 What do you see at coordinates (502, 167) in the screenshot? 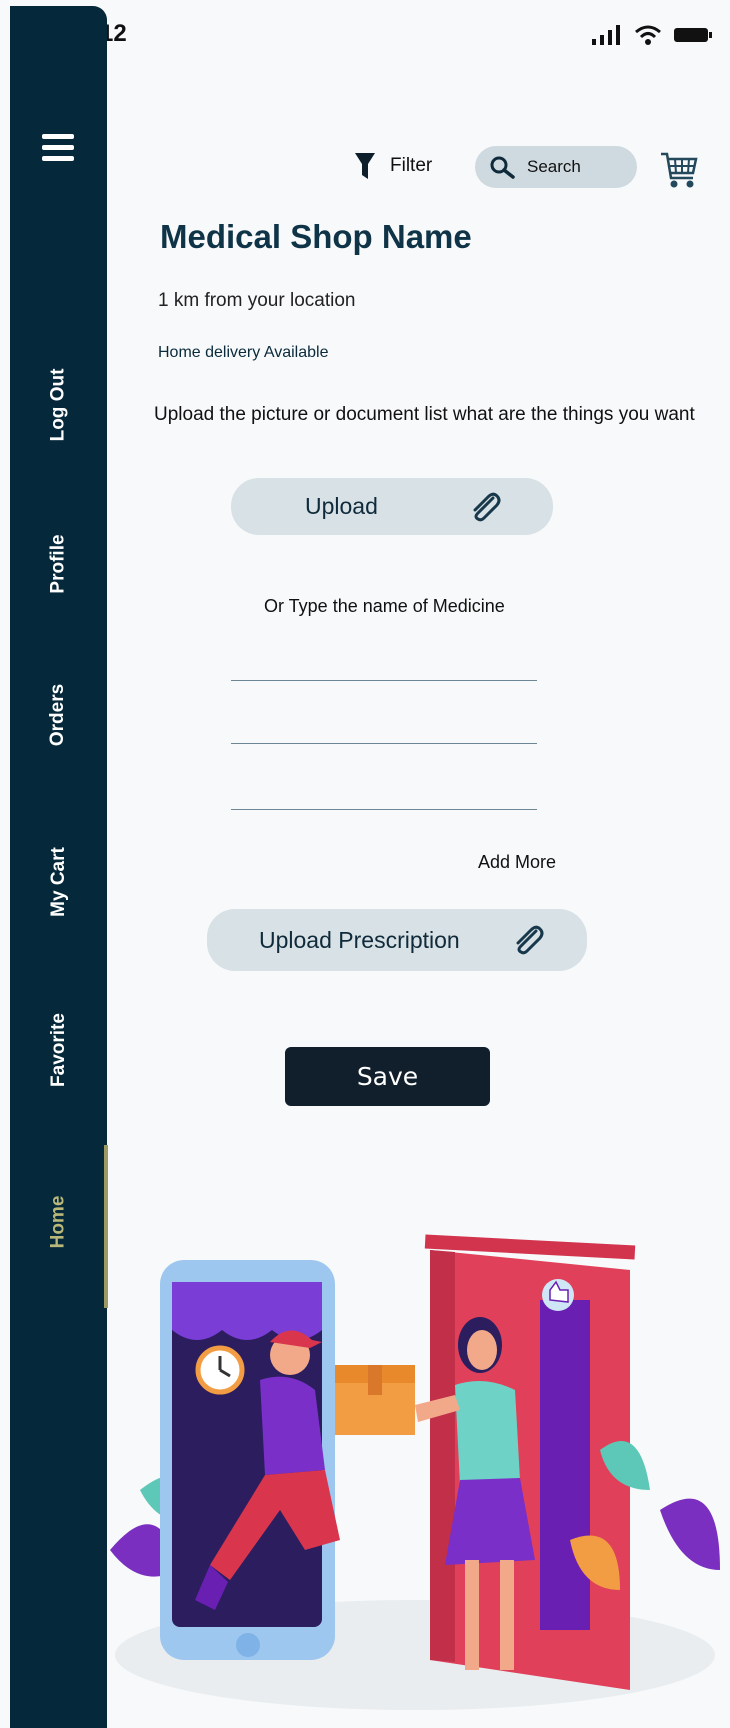
I see `magnifier-icon` at bounding box center [502, 167].